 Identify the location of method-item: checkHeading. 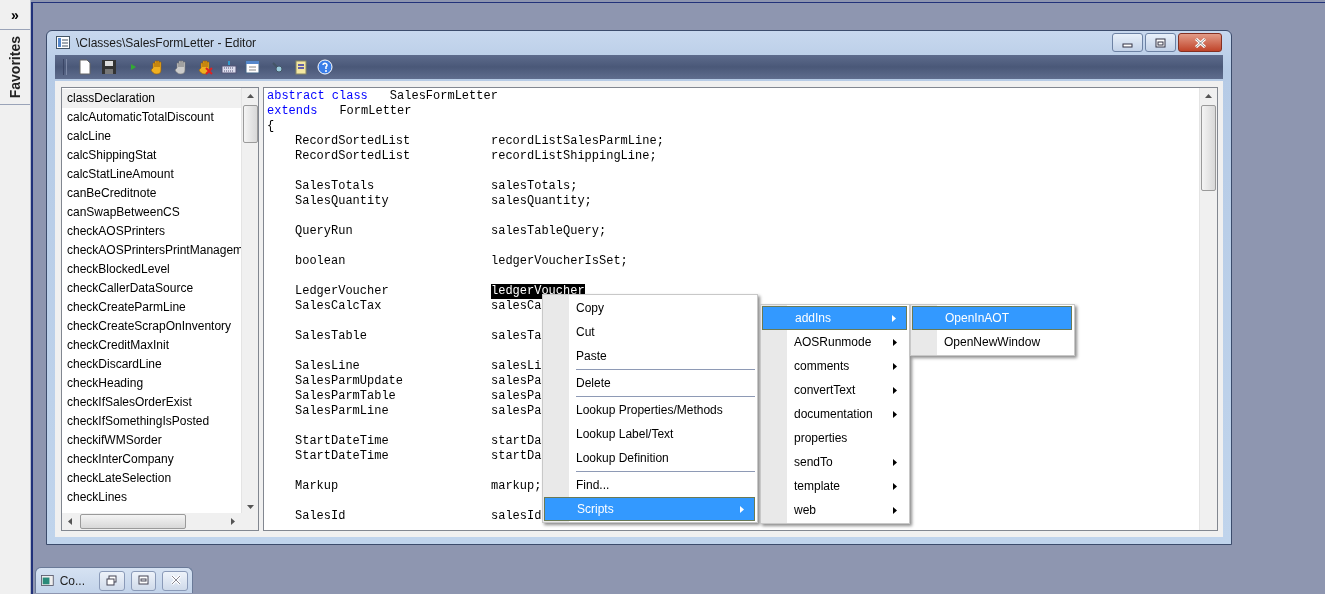
(151, 383).